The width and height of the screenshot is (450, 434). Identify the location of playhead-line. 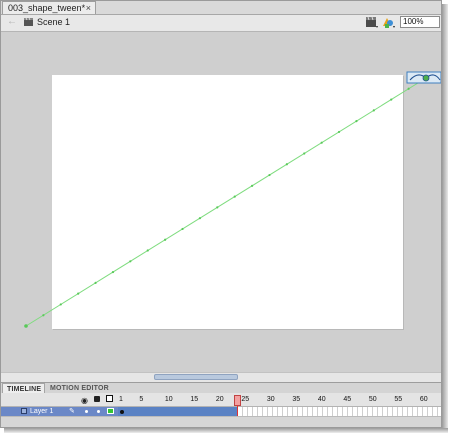
(237, 411).